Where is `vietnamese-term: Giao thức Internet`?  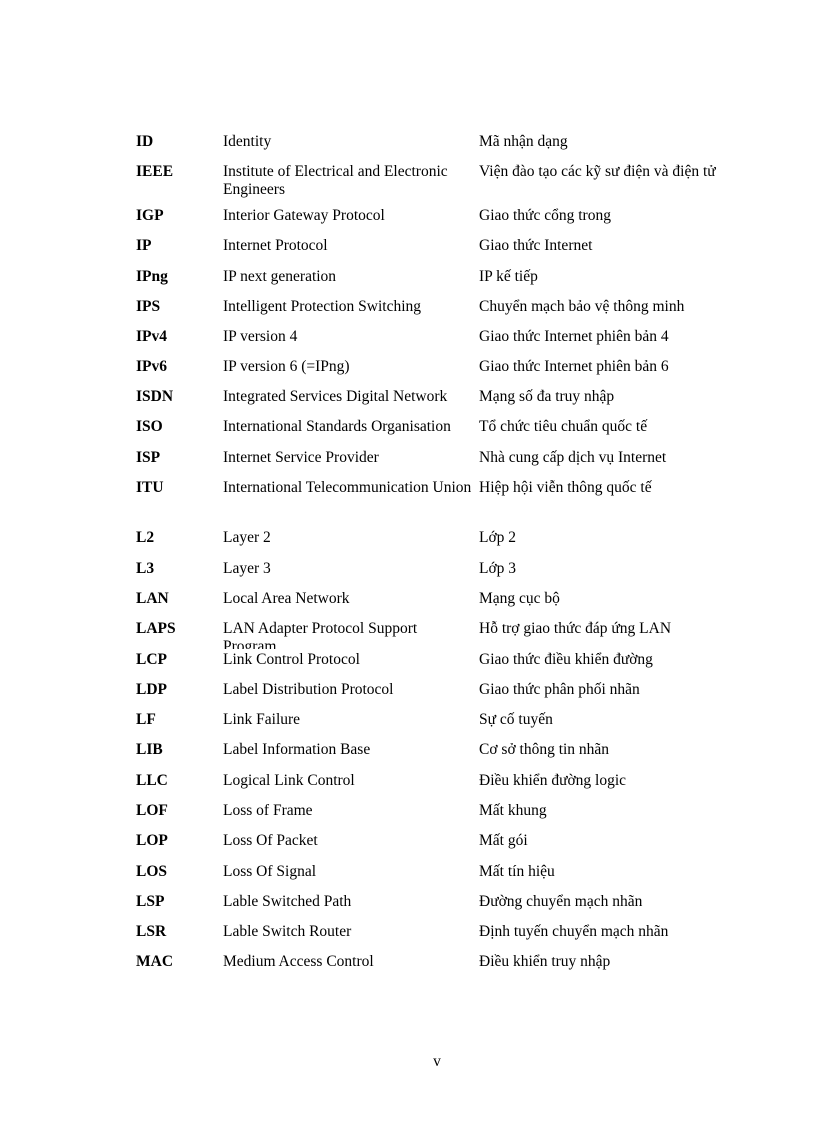
vietnamese-term: Giao thức Internet is located at coordinates (536, 245).